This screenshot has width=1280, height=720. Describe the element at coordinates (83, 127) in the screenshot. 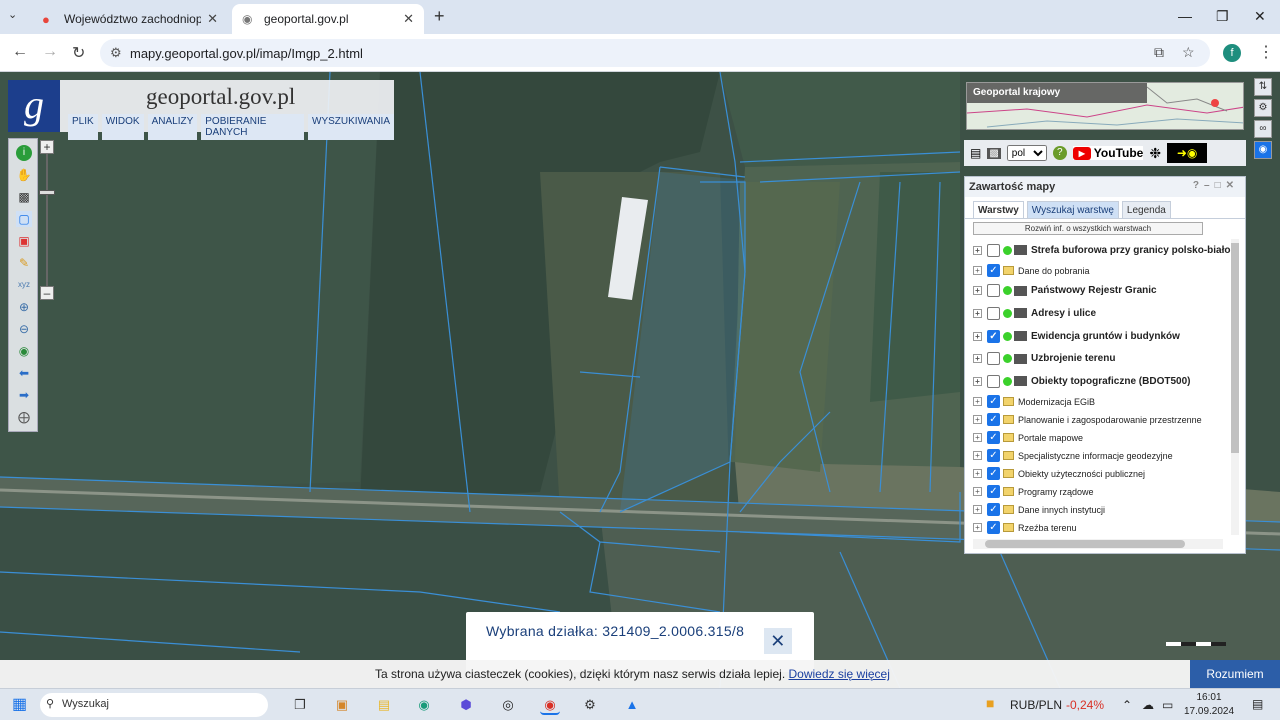

I see `menu-plik: PLIK` at that location.